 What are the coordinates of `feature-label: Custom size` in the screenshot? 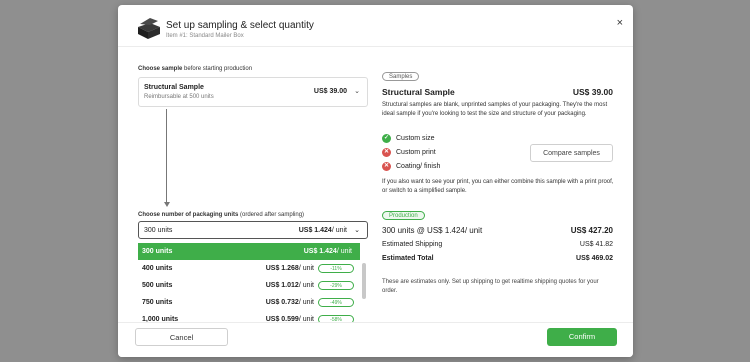 It's located at (415, 138).